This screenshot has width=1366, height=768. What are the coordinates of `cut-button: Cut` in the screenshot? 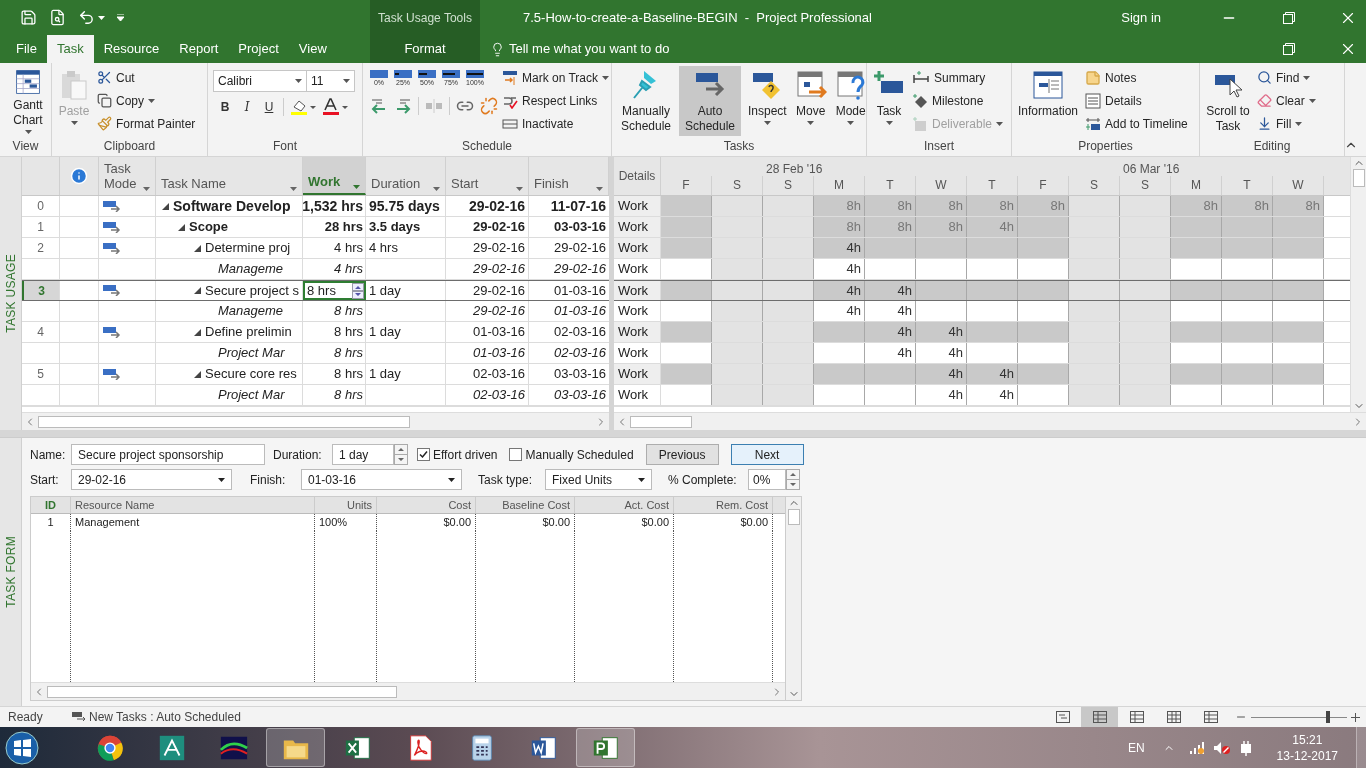 It's located at (146, 77).